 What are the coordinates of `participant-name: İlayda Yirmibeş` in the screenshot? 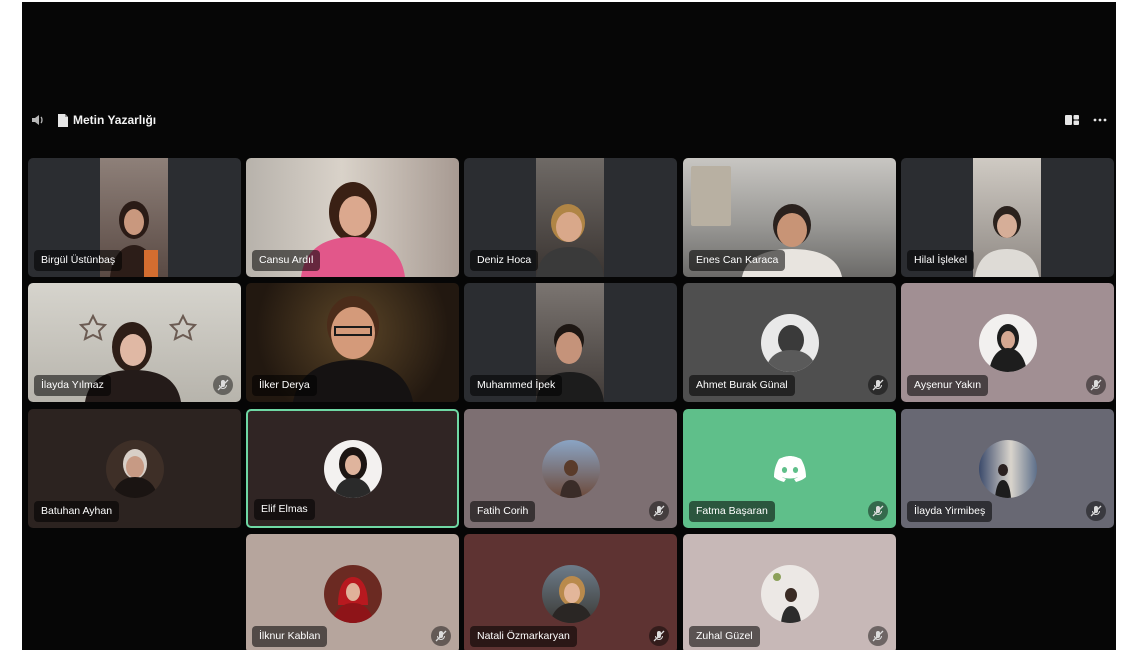 It's located at (950, 511).